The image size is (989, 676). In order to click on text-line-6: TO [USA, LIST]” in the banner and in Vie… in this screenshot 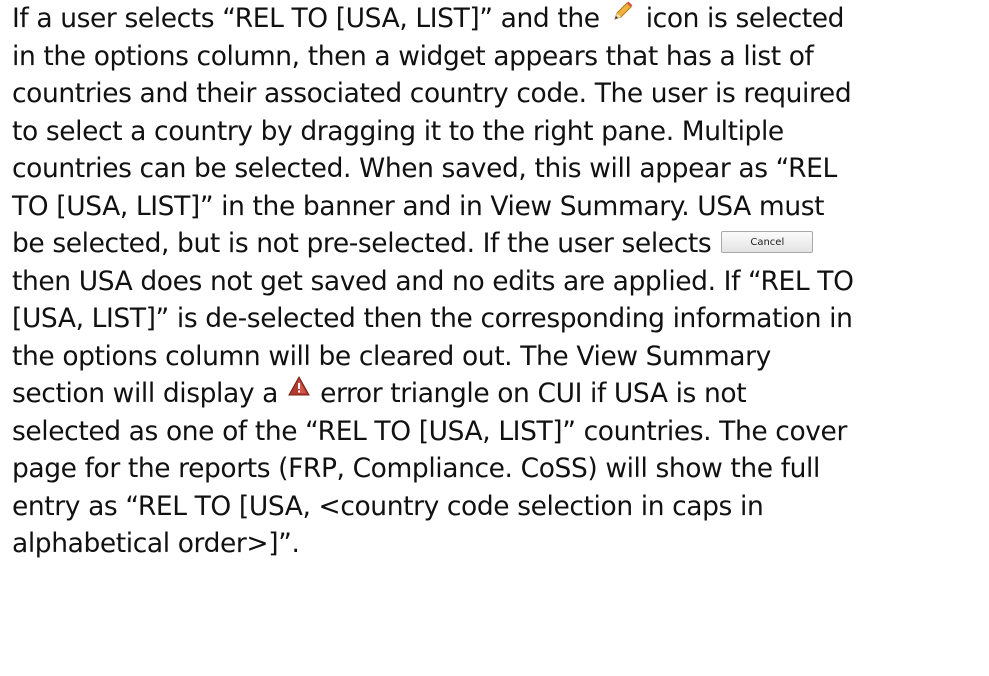, I will do `click(418, 206)`.